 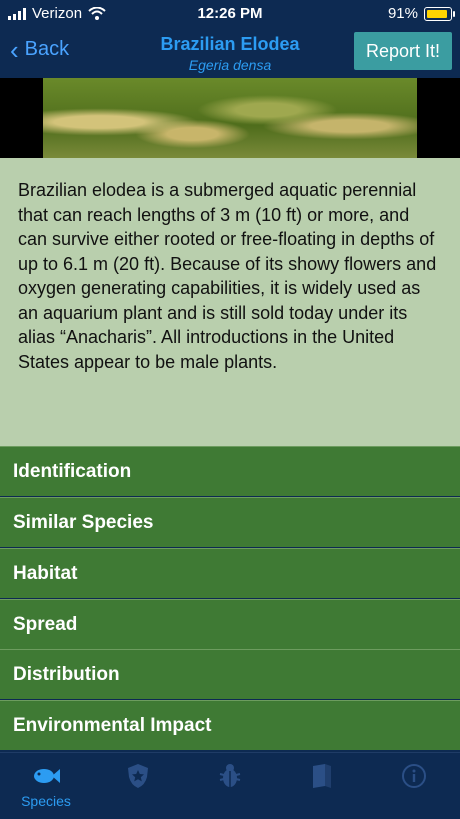 What do you see at coordinates (47, 776) in the screenshot?
I see `fish-icon` at bounding box center [47, 776].